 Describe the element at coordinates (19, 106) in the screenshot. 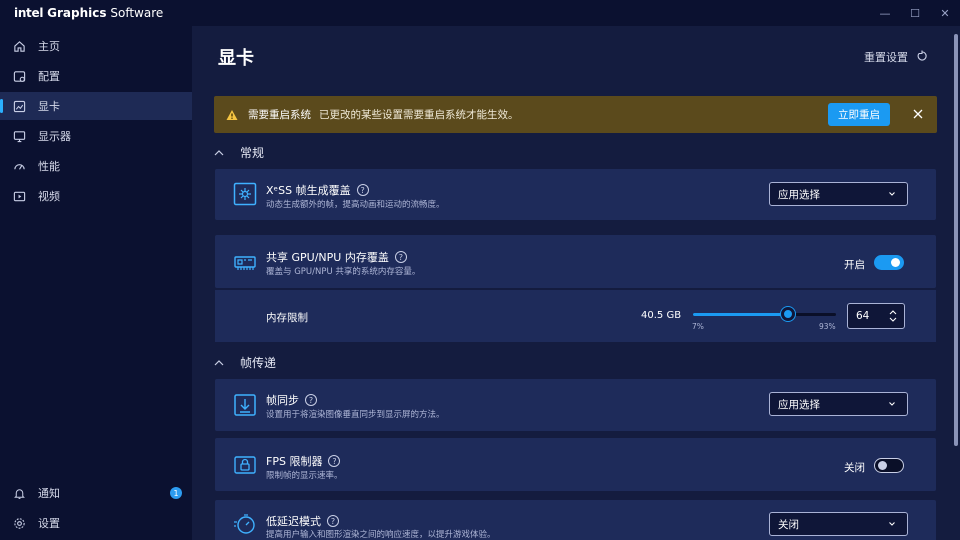

I see `graphics-icon` at that location.